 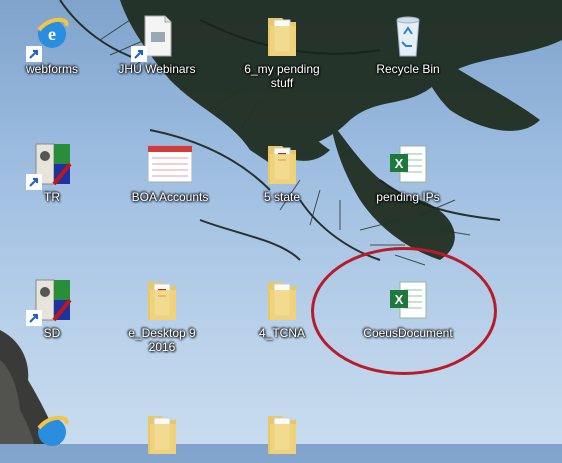 I want to click on desktop-icon-6-my-pending-stuff: 6_my pending stuff, so click(x=282, y=51).